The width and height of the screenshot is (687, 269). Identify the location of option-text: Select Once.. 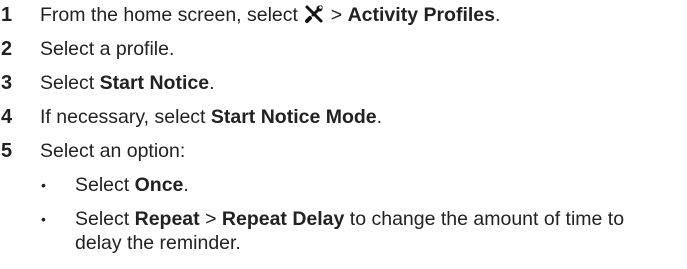
(355, 185).